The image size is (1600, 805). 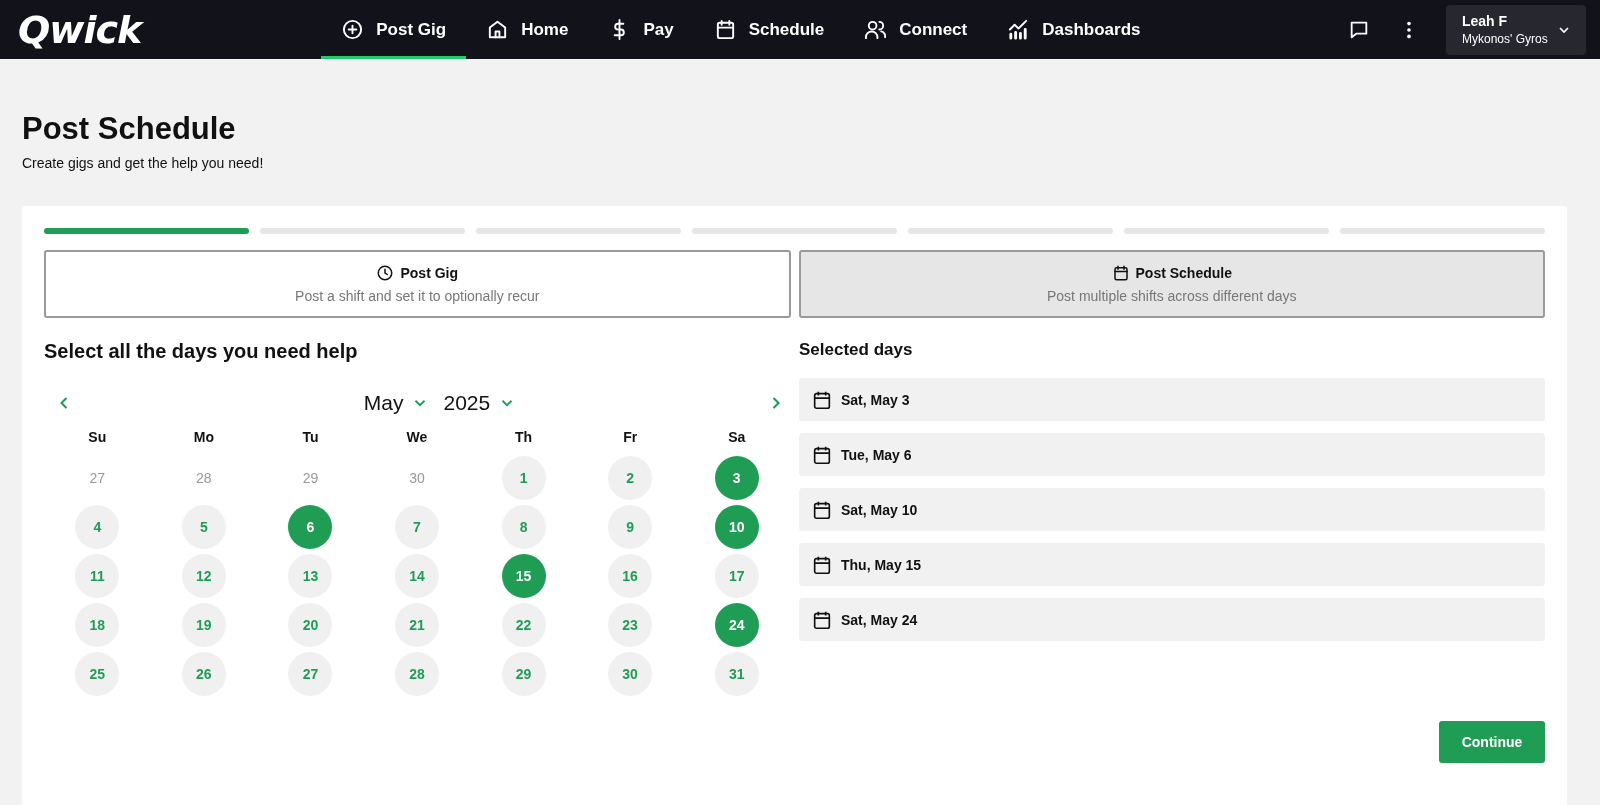 I want to click on nav-tab: Dashboards, so click(x=1074, y=29).